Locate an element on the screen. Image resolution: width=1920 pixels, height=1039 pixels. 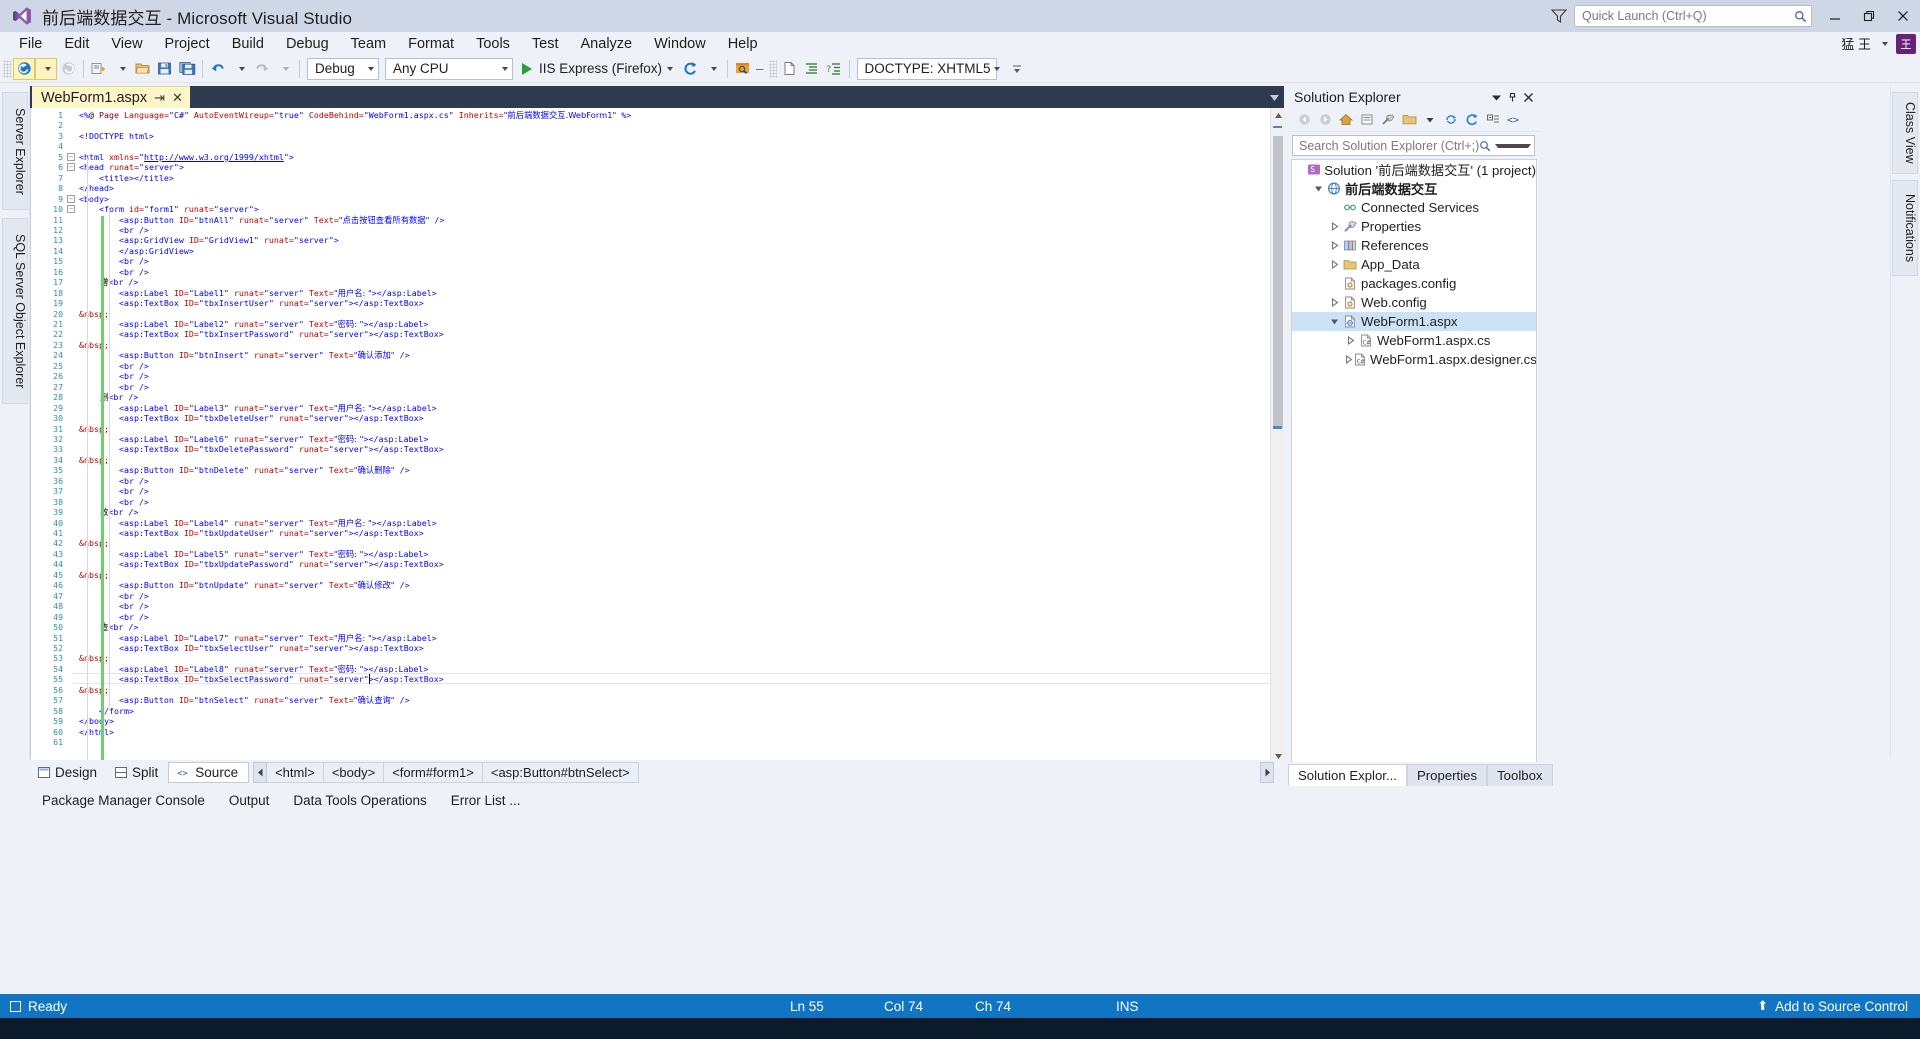
vertical-scroll-thumb is located at coordinates (1278, 282).